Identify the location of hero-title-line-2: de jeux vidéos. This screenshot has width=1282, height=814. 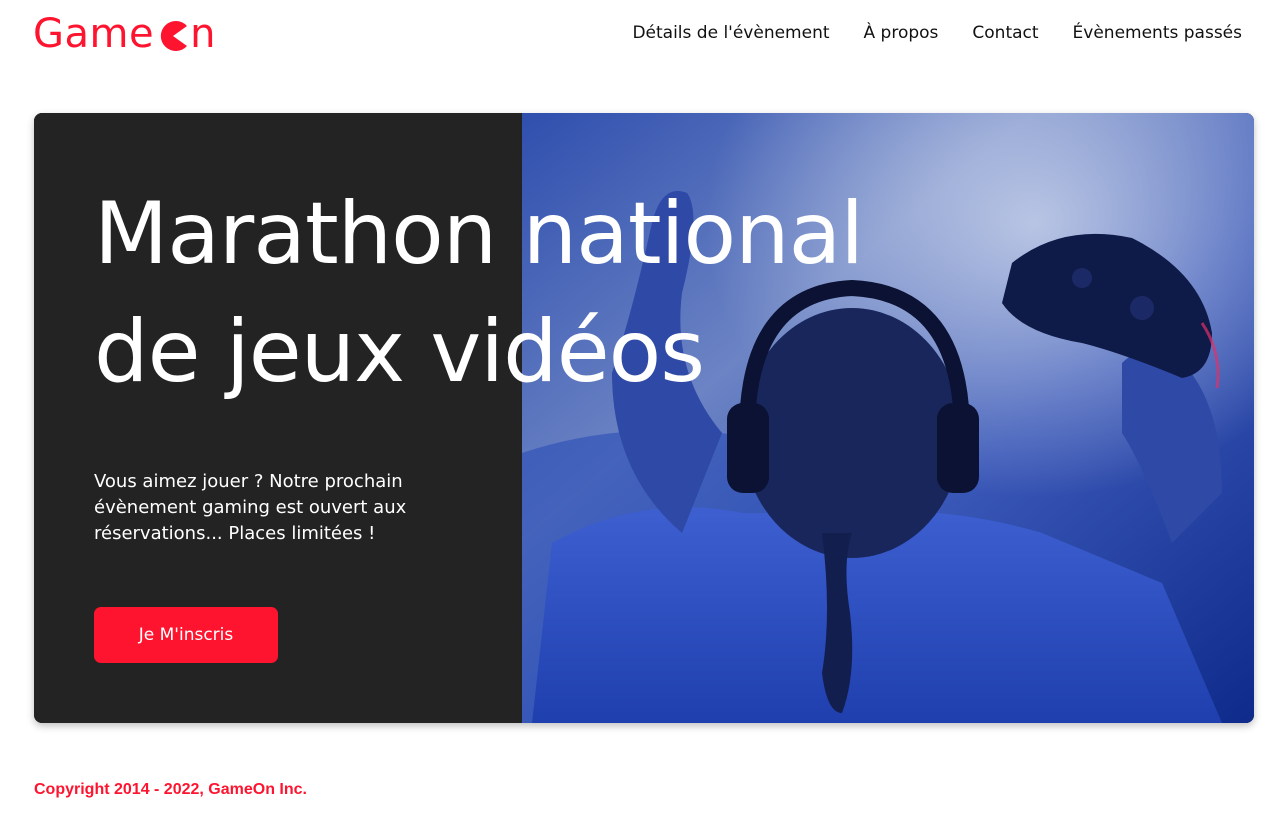
(399, 352).